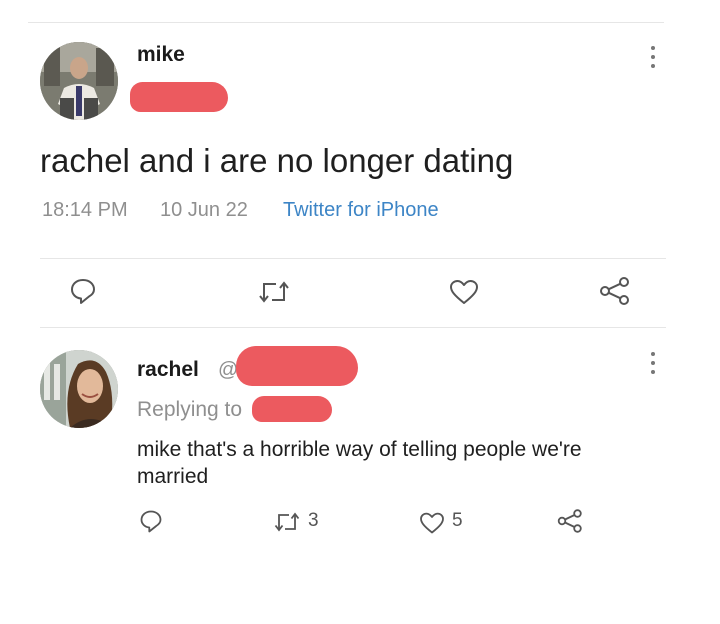 Image resolution: width=720 pixels, height=624 pixels. I want to click on like-count: 5, so click(457, 520).